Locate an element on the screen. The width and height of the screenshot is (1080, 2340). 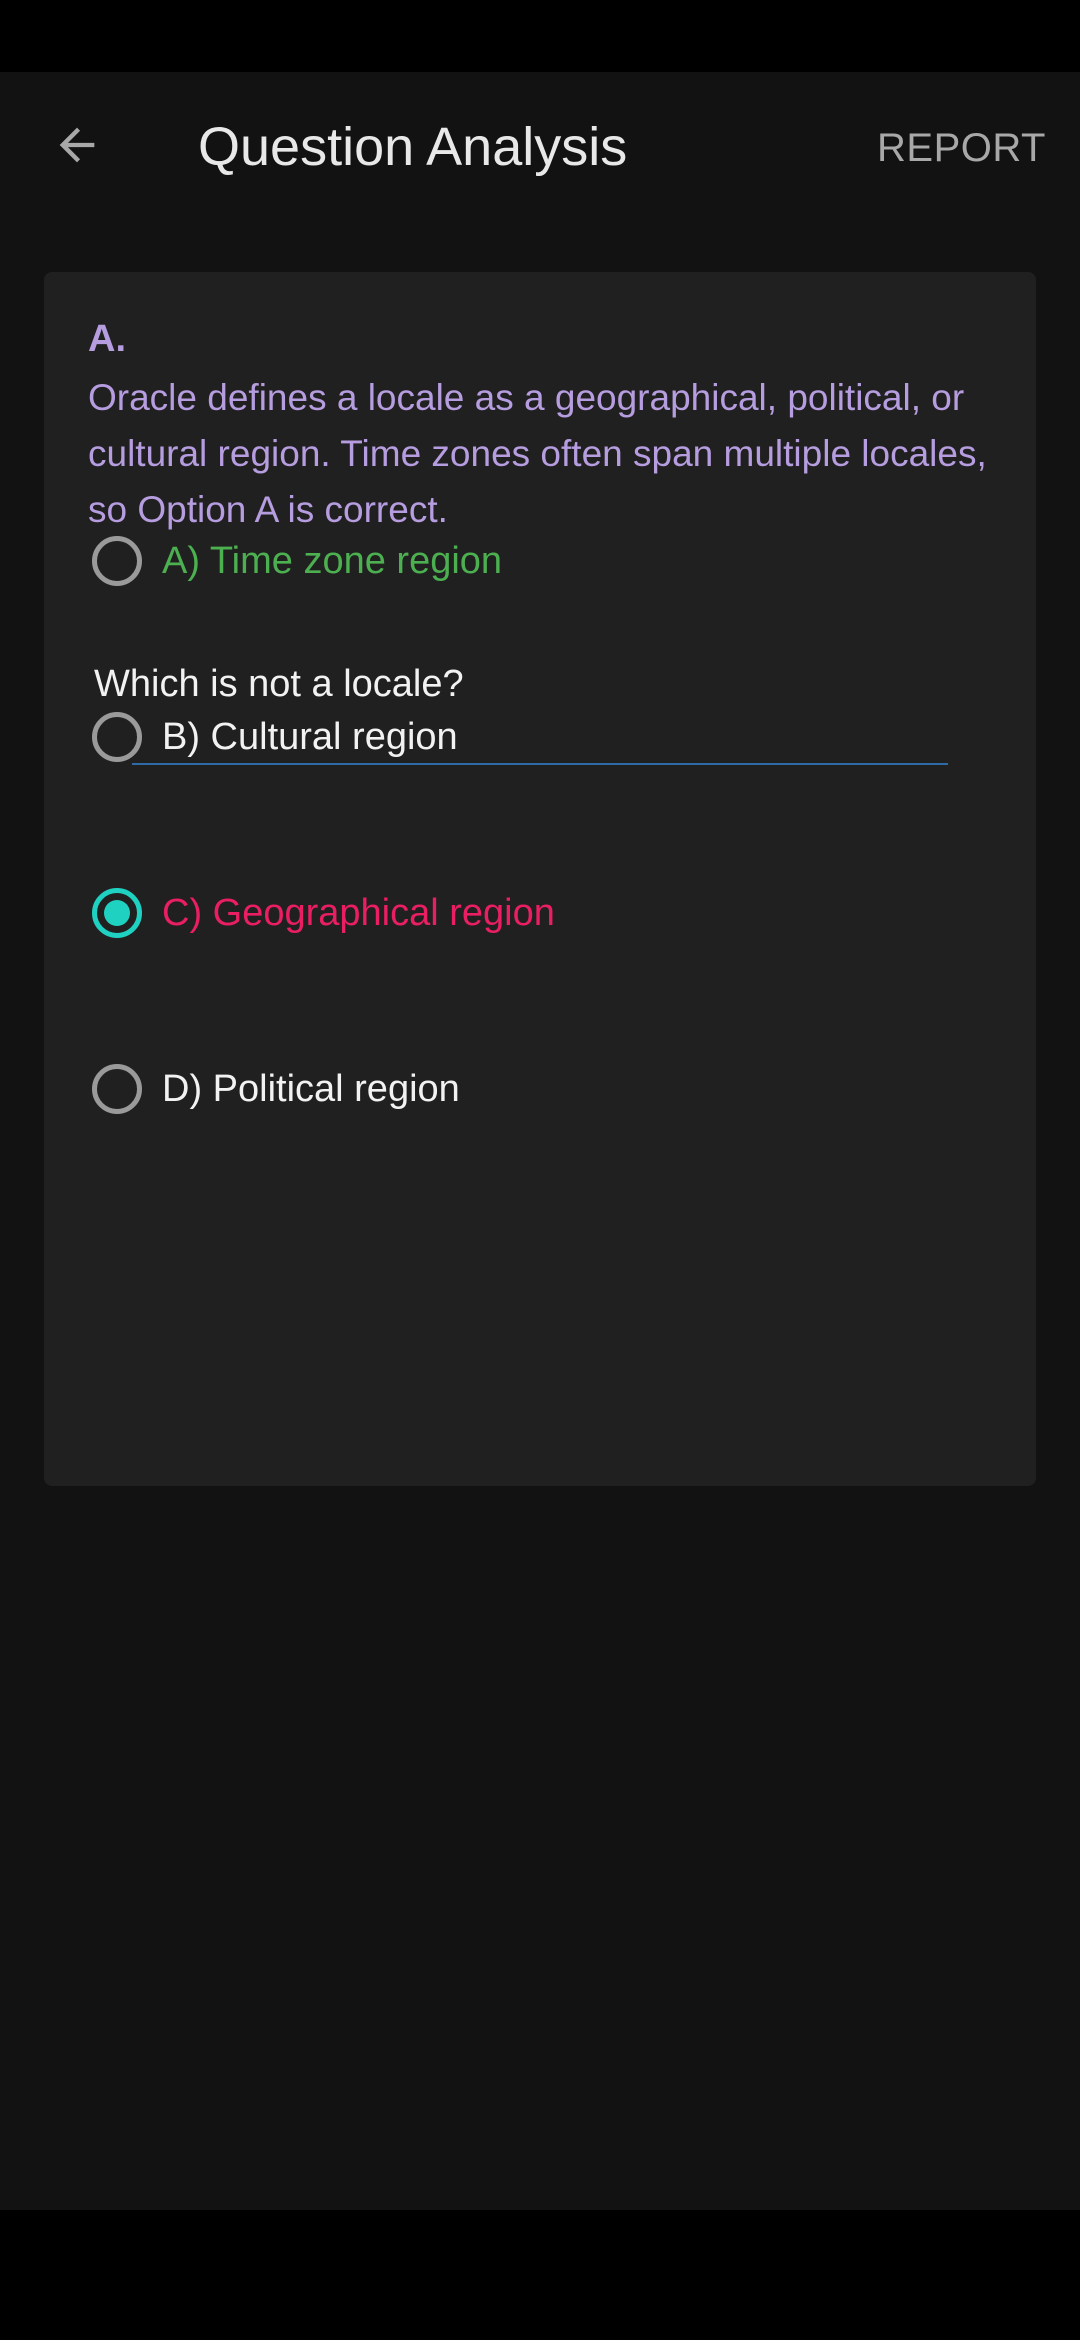
arrow-left-icon is located at coordinates (77, 145).